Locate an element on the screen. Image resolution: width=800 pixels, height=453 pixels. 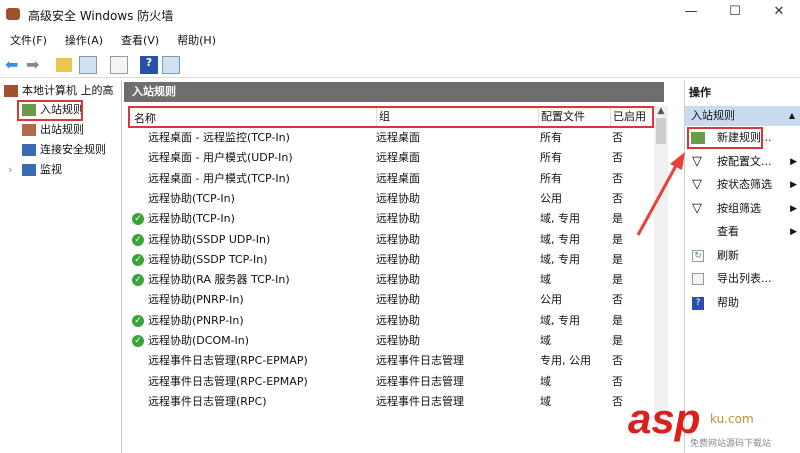
close-button: ✕ is located at coordinates (779, 14).